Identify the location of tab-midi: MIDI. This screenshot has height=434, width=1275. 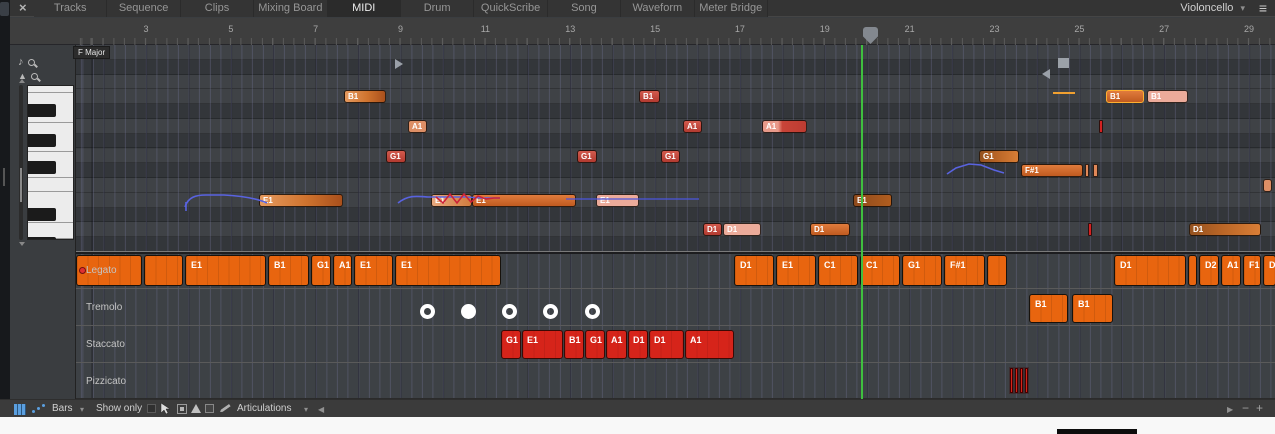
(364, 8).